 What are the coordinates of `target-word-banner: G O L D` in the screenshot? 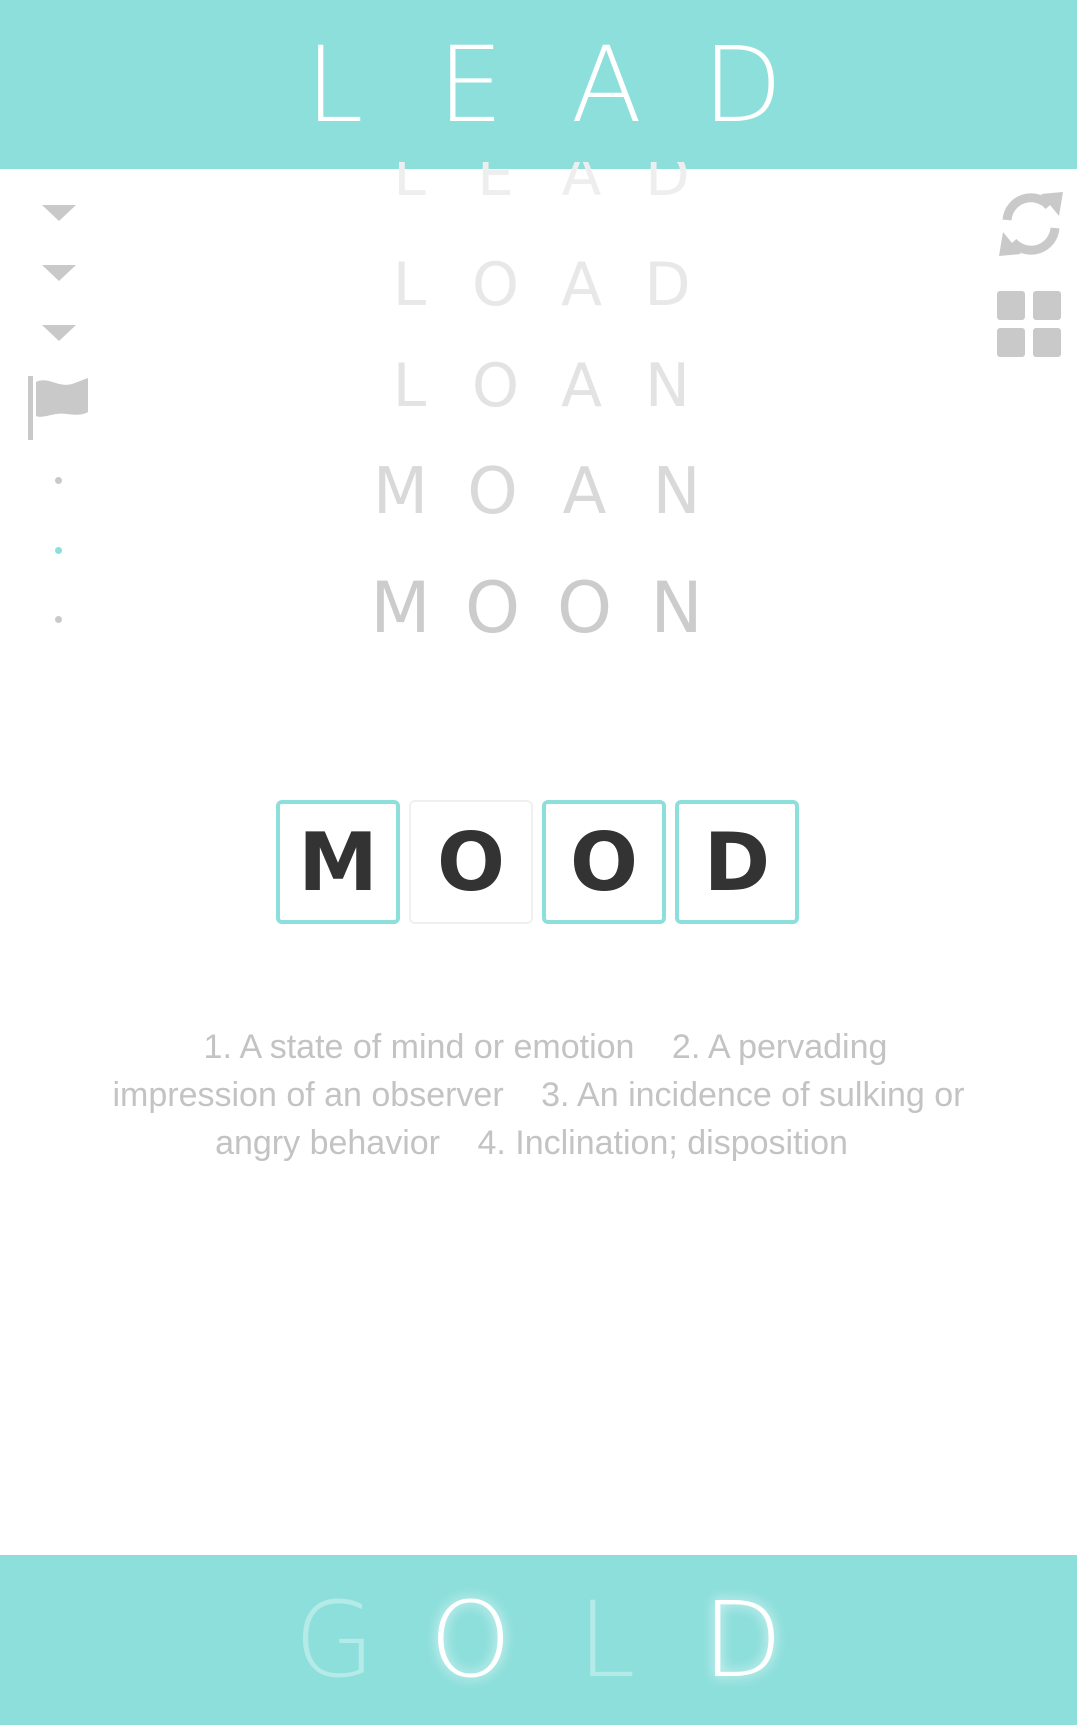 It's located at (538, 1640).